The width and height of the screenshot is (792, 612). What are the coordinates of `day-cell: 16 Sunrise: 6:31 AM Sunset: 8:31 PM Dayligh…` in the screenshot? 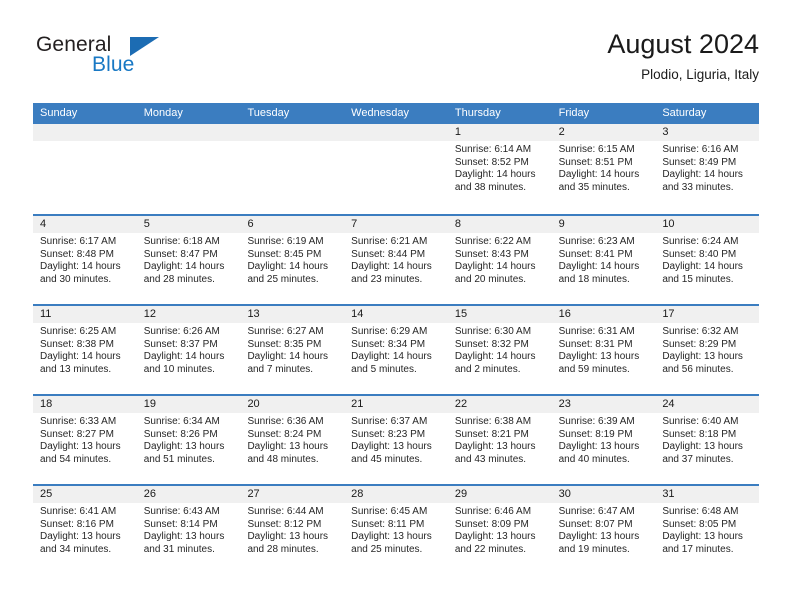 It's located at (603, 350).